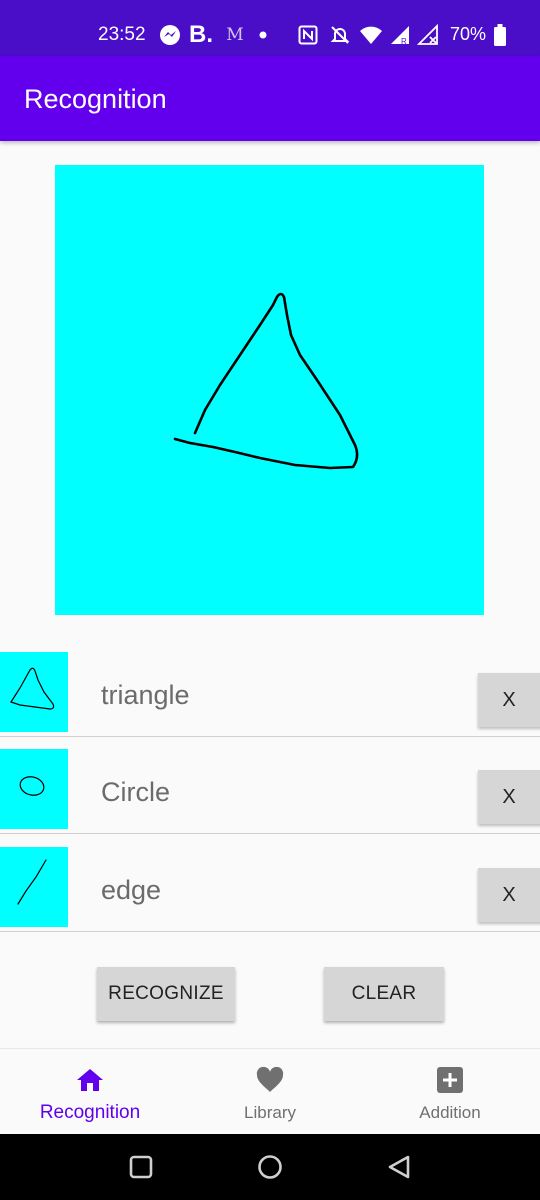 This screenshot has height=1200, width=540. What do you see at coordinates (170, 35) in the screenshot?
I see `messenger-icon` at bounding box center [170, 35].